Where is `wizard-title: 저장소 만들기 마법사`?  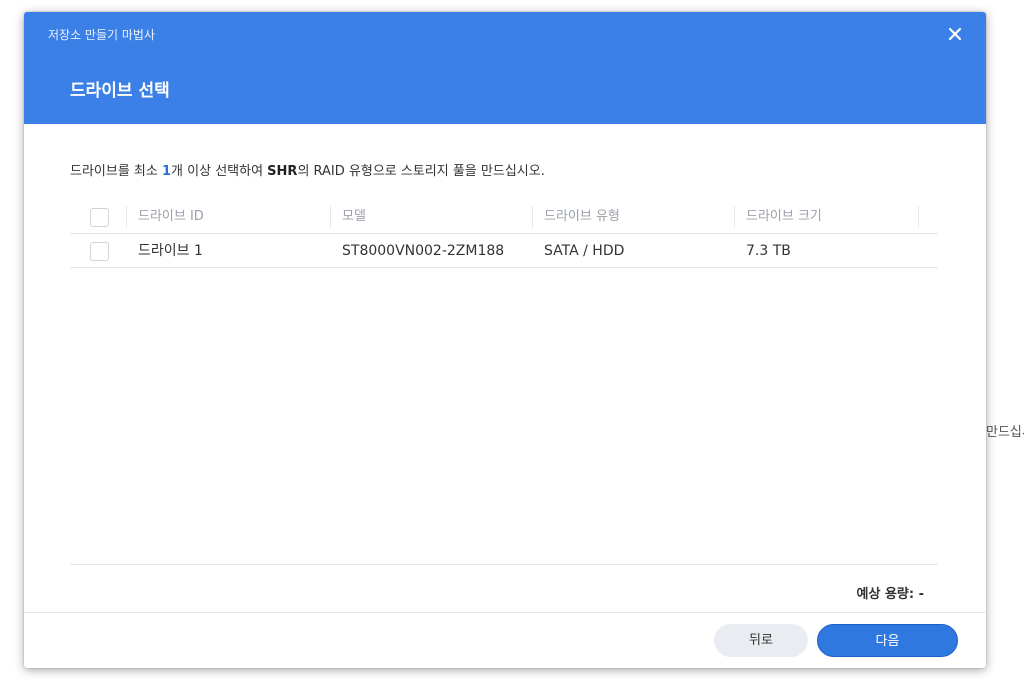 wizard-title: 저장소 만들기 마법사 is located at coordinates (101, 35).